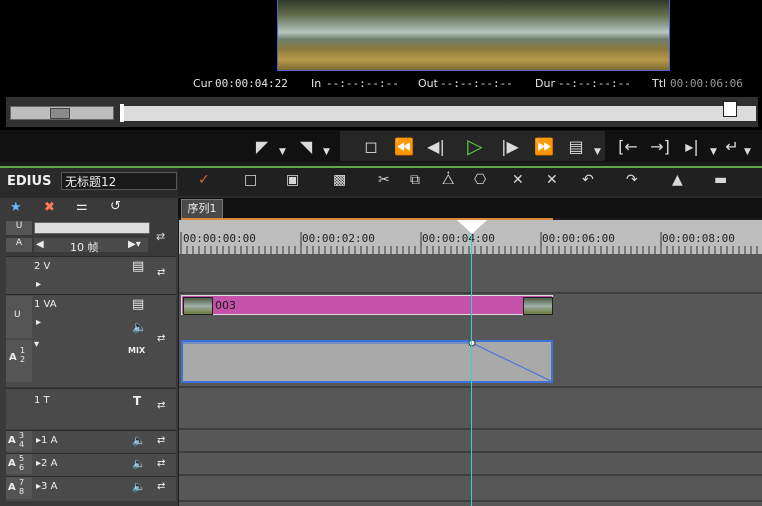 The height and width of the screenshot is (506, 762). What do you see at coordinates (38, 322) in the screenshot?
I see `track-1va-expand-icon: ▸` at bounding box center [38, 322].